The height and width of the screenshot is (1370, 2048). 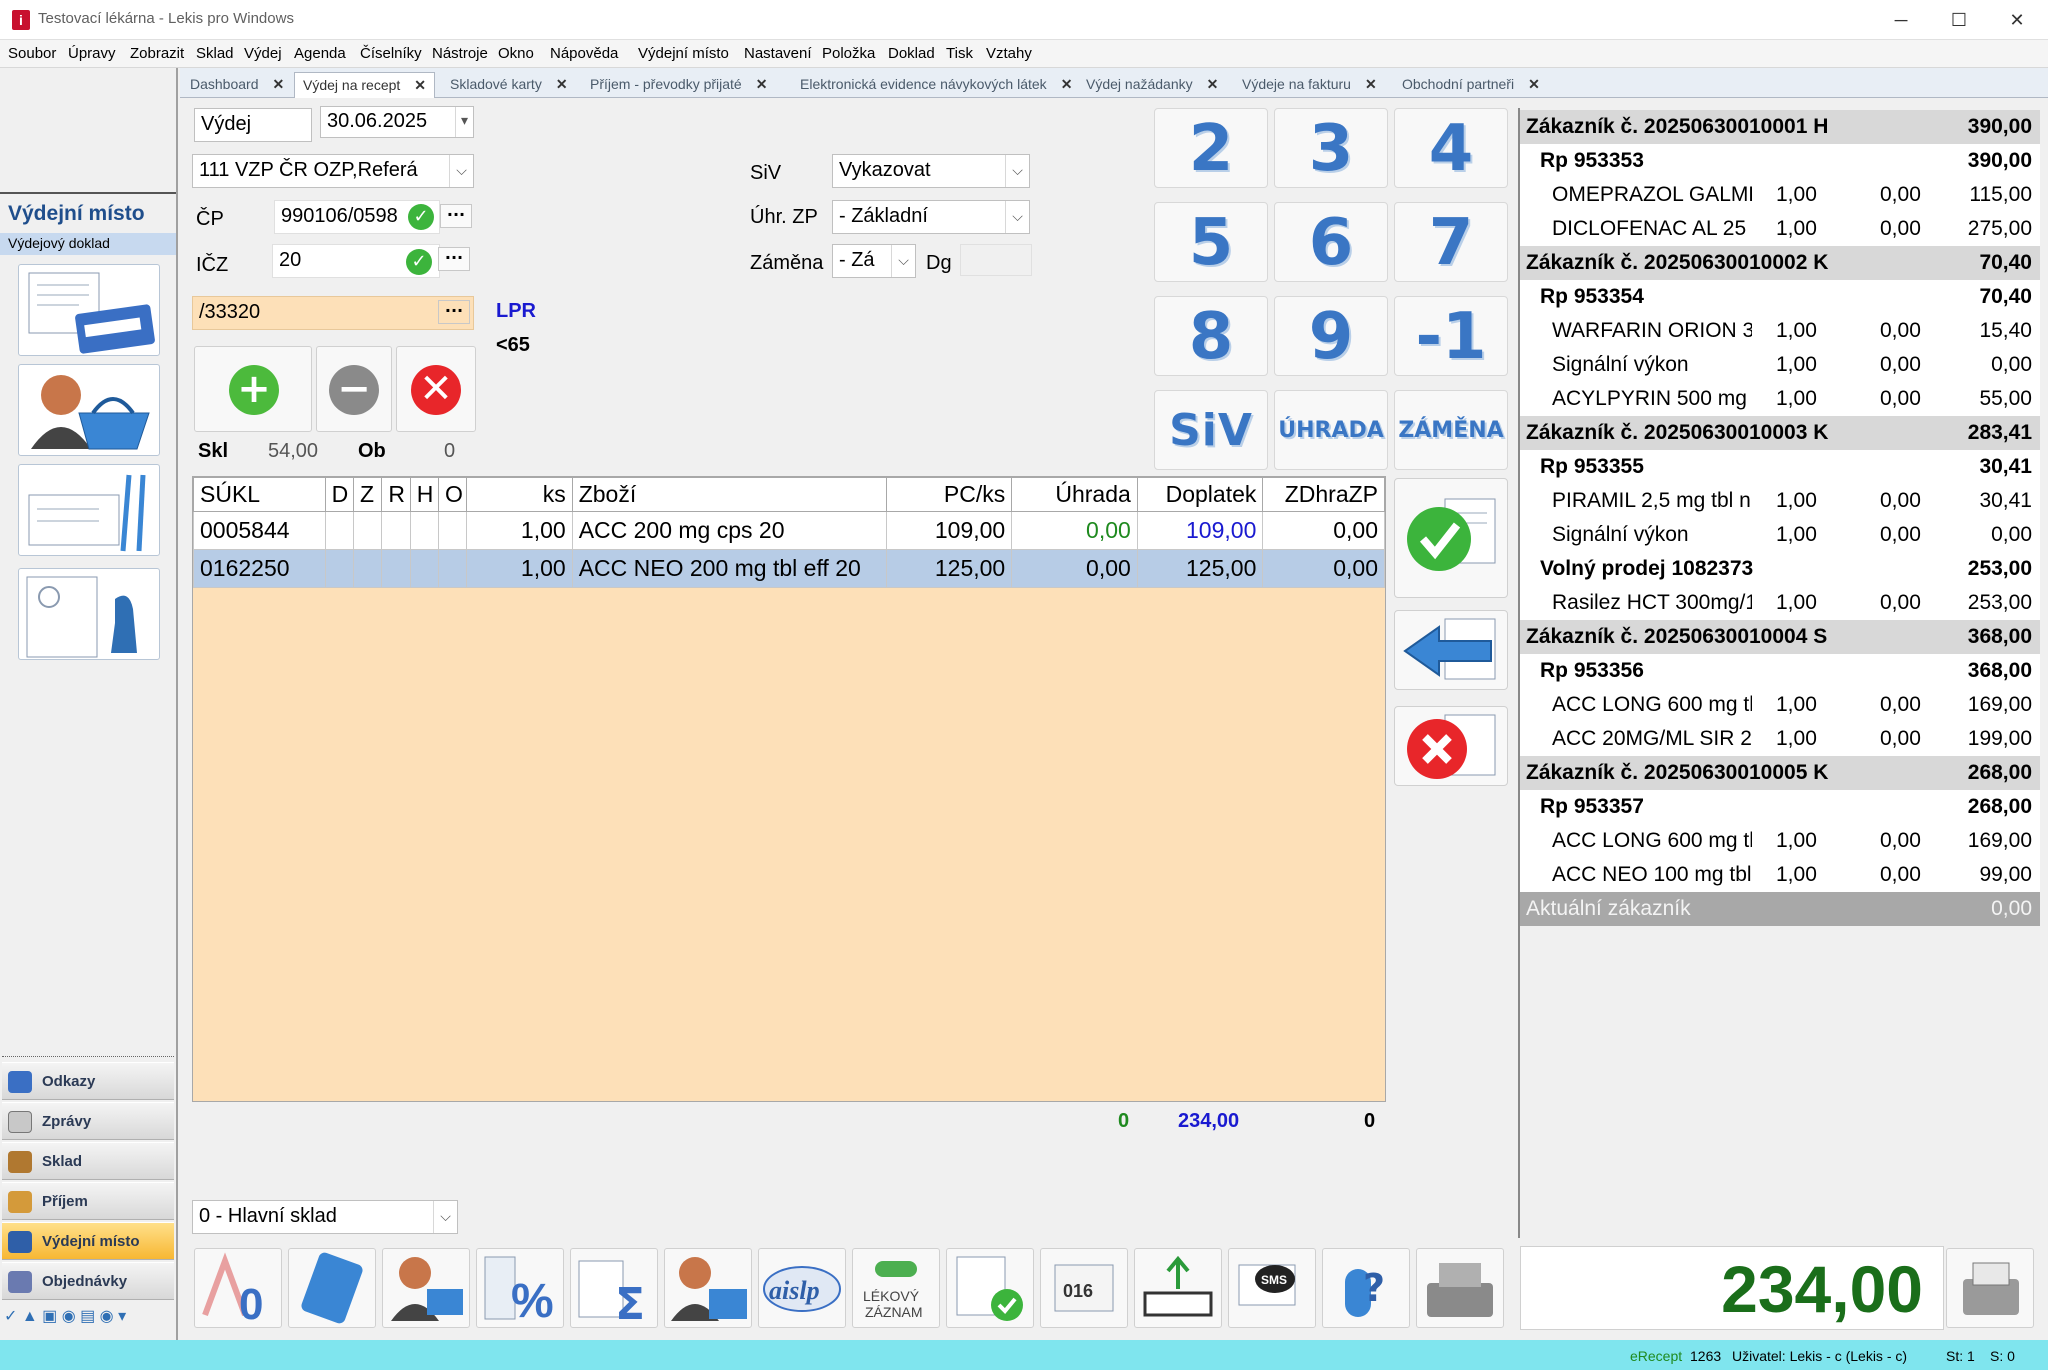 I want to click on key-4: 4, so click(x=1451, y=148).